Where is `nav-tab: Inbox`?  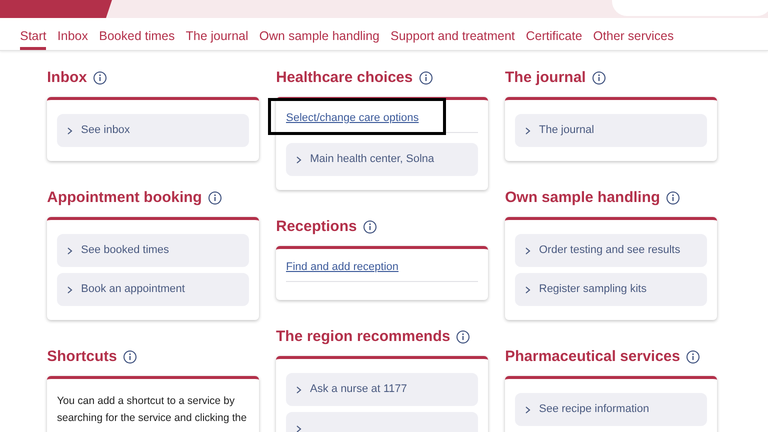
nav-tab: Inbox is located at coordinates (72, 34).